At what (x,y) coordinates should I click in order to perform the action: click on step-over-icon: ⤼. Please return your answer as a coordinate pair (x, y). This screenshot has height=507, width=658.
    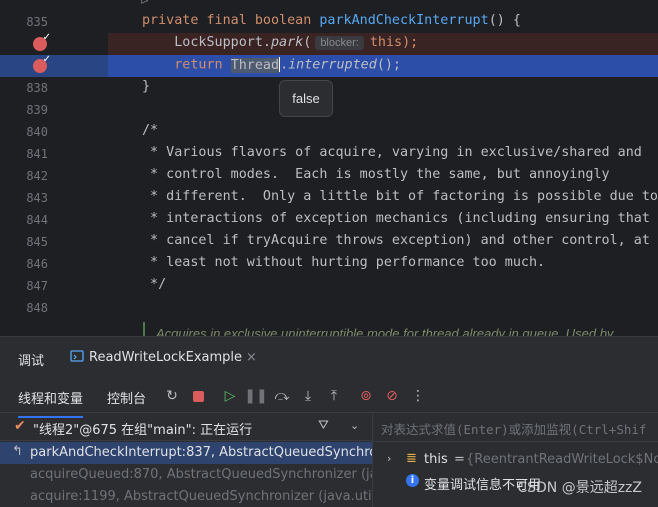
    Looking at the image, I should click on (282, 396).